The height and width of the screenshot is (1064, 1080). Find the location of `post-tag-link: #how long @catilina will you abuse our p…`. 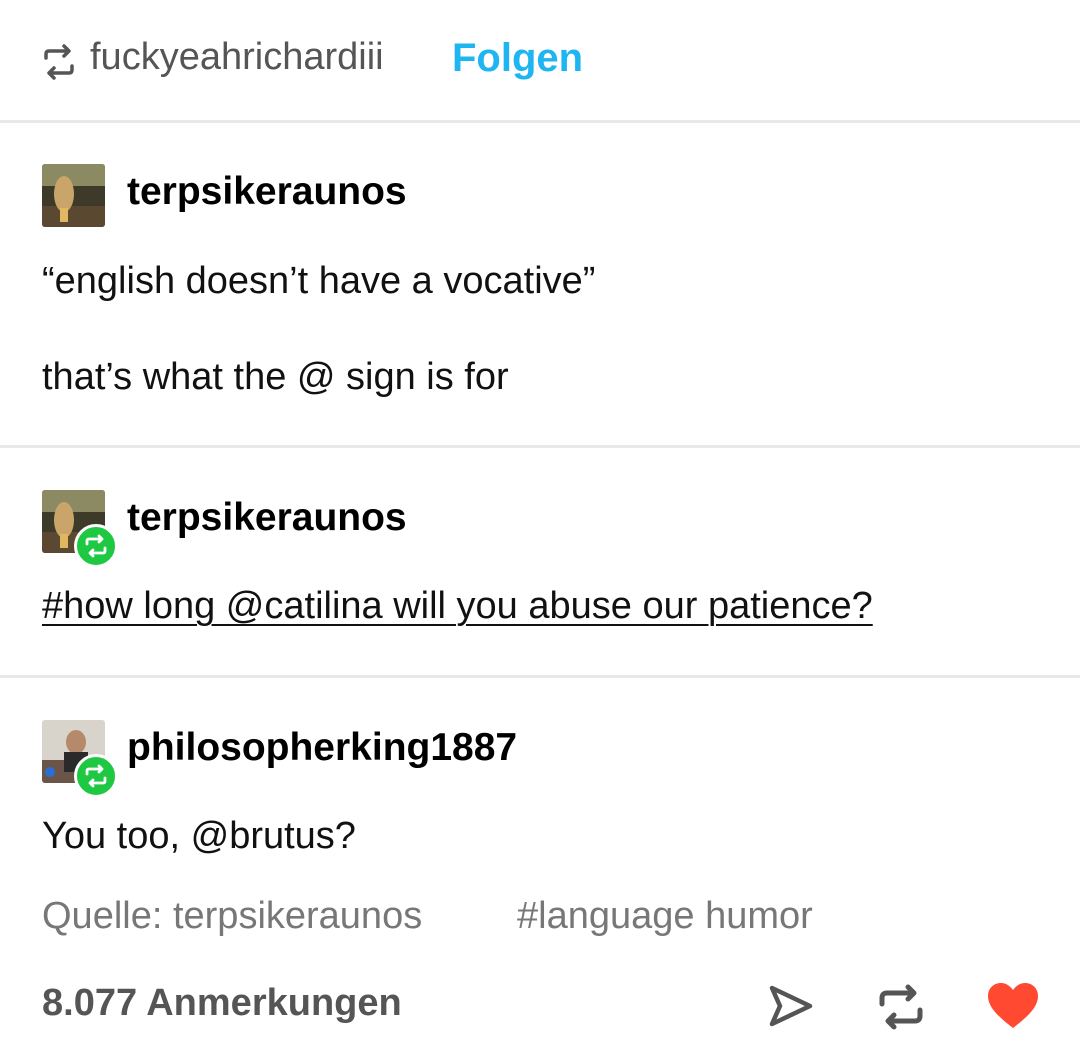

post-tag-link: #how long @catilina will you abuse our p… is located at coordinates (457, 606).